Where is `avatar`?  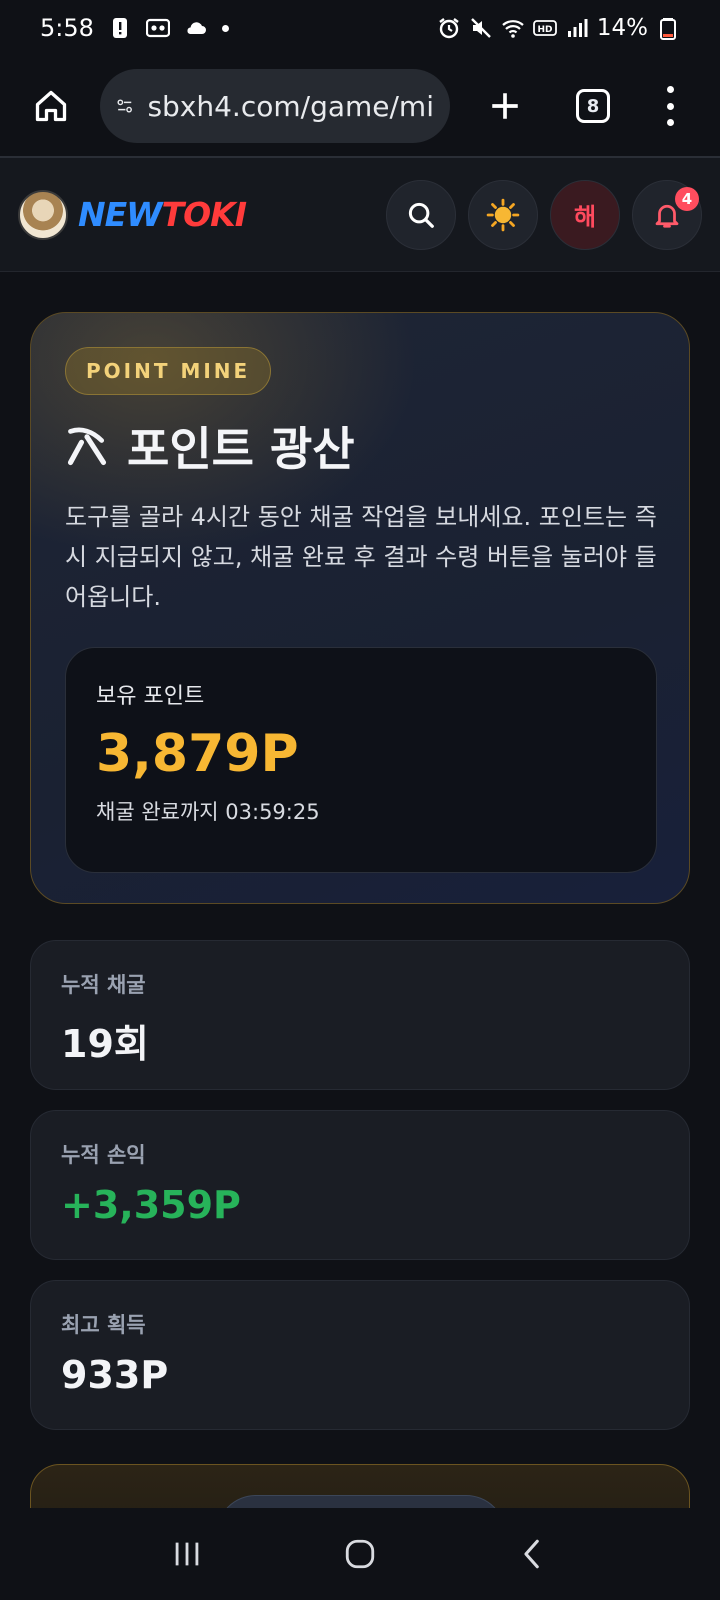
avatar is located at coordinates (43, 214).